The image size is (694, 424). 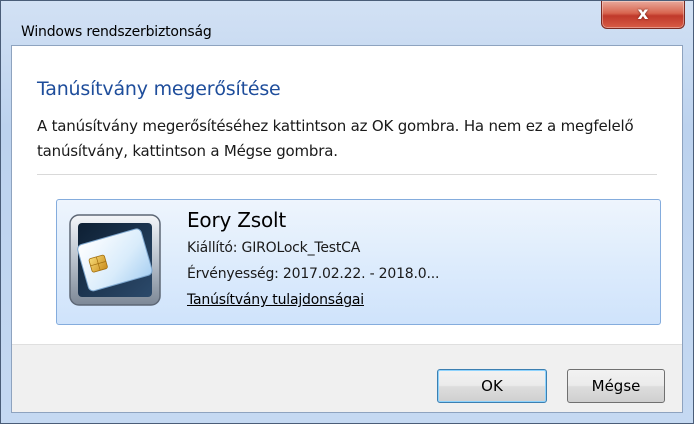 What do you see at coordinates (274, 248) in the screenshot?
I see `certificate-issuer: Kiállító: GIROLock_TestCA` at bounding box center [274, 248].